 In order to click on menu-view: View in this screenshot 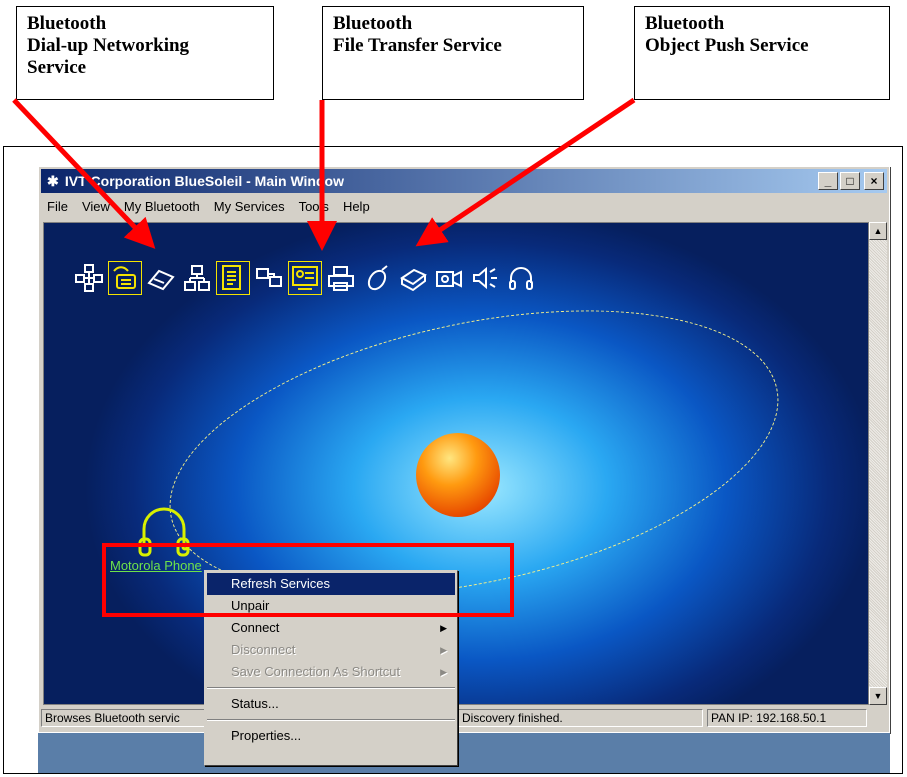, I will do `click(96, 207)`.